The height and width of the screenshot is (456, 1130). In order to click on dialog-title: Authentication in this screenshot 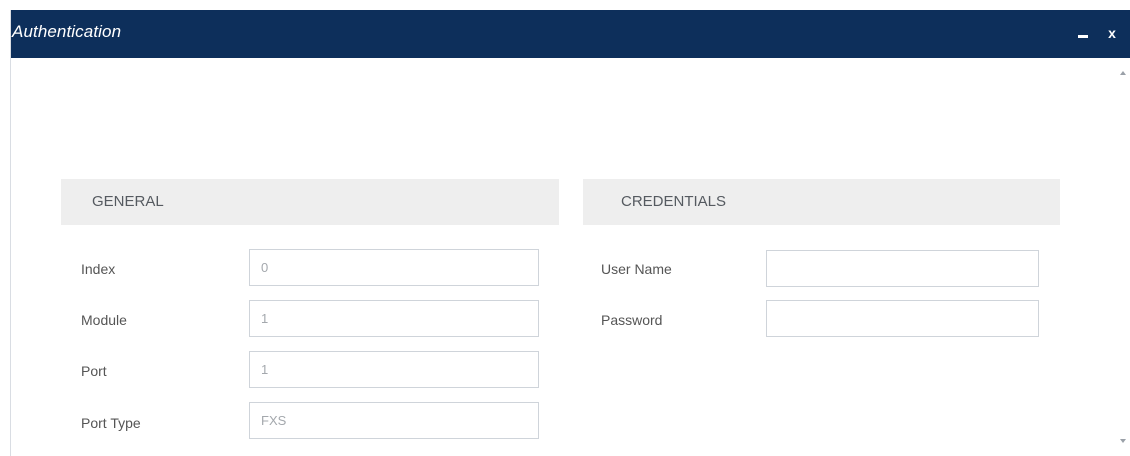, I will do `click(67, 31)`.